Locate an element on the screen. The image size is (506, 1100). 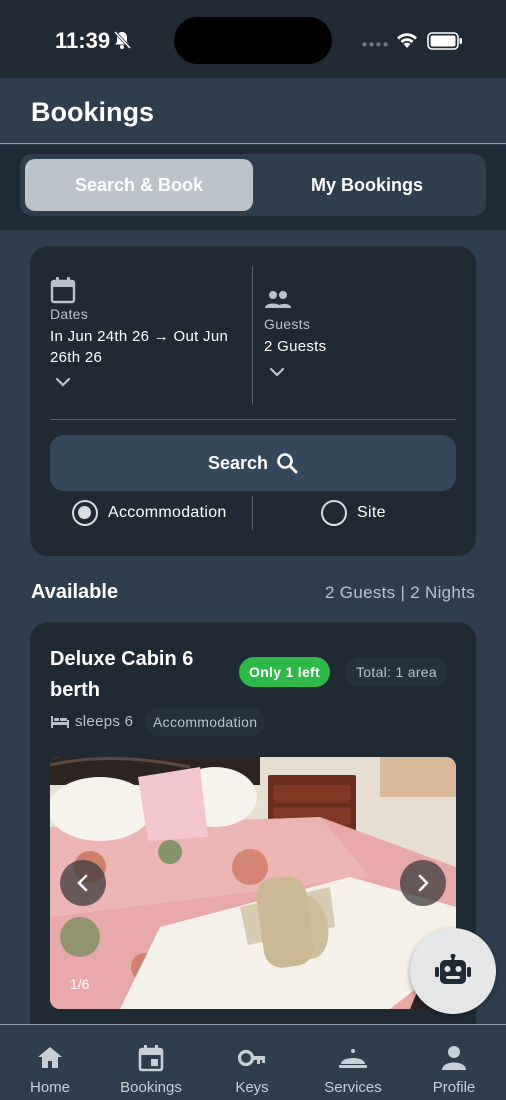
available-summary: 2 Guests | 2 Nights is located at coordinates (400, 592).